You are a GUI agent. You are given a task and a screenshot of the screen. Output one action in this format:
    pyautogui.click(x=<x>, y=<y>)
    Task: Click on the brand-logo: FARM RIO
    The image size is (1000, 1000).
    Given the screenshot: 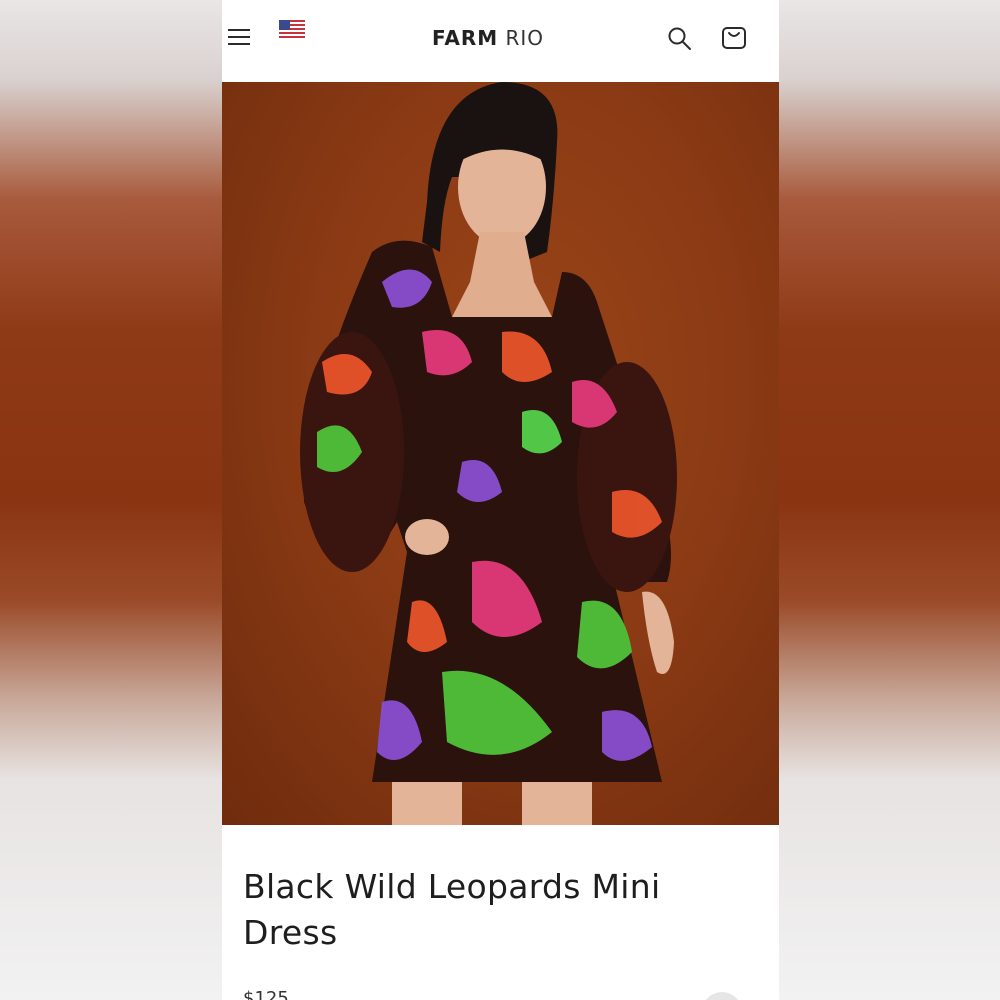 What is the action you would take?
    pyautogui.click(x=496, y=38)
    